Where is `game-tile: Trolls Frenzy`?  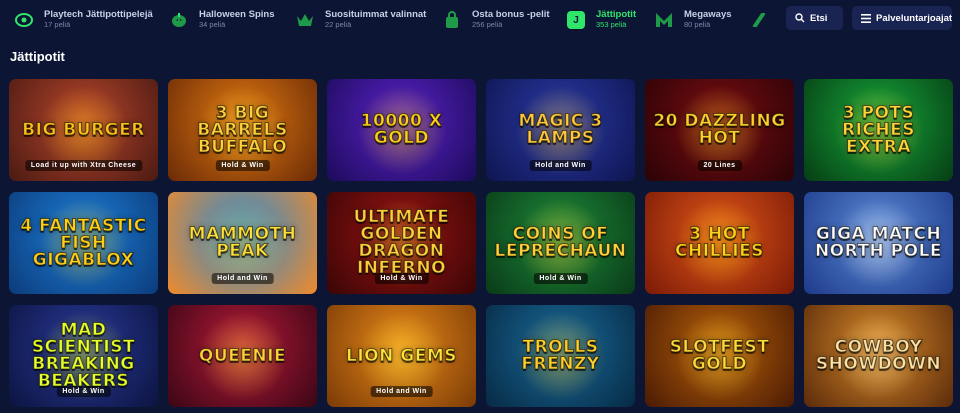
game-tile: Trolls Frenzy is located at coordinates (560, 356).